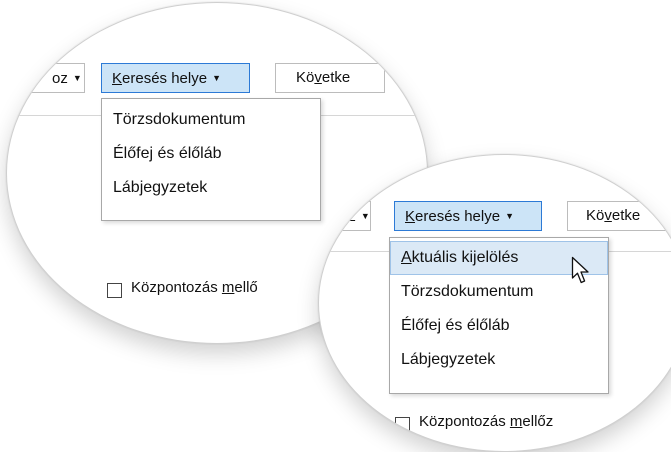  Describe the element at coordinates (246, 287) in the screenshot. I see `ignore-punctuation-label-rest: ellő` at that location.